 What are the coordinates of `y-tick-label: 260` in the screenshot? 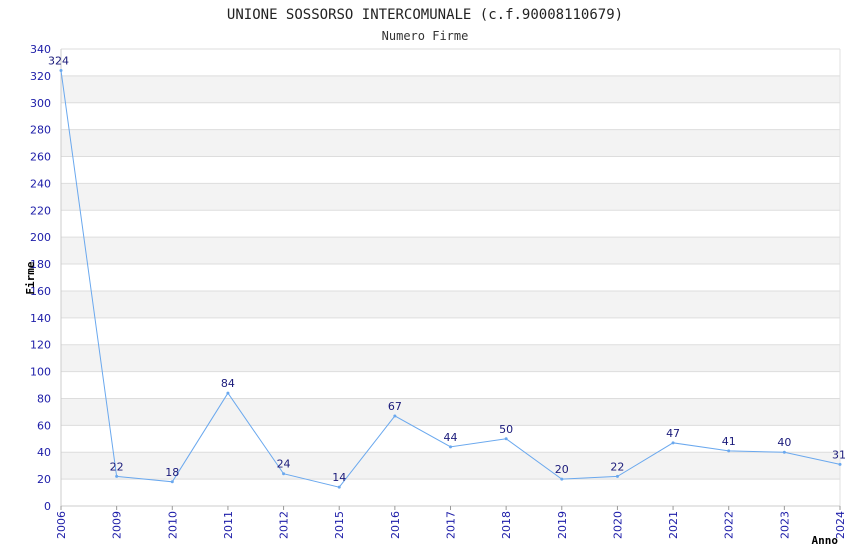 It's located at (40, 157).